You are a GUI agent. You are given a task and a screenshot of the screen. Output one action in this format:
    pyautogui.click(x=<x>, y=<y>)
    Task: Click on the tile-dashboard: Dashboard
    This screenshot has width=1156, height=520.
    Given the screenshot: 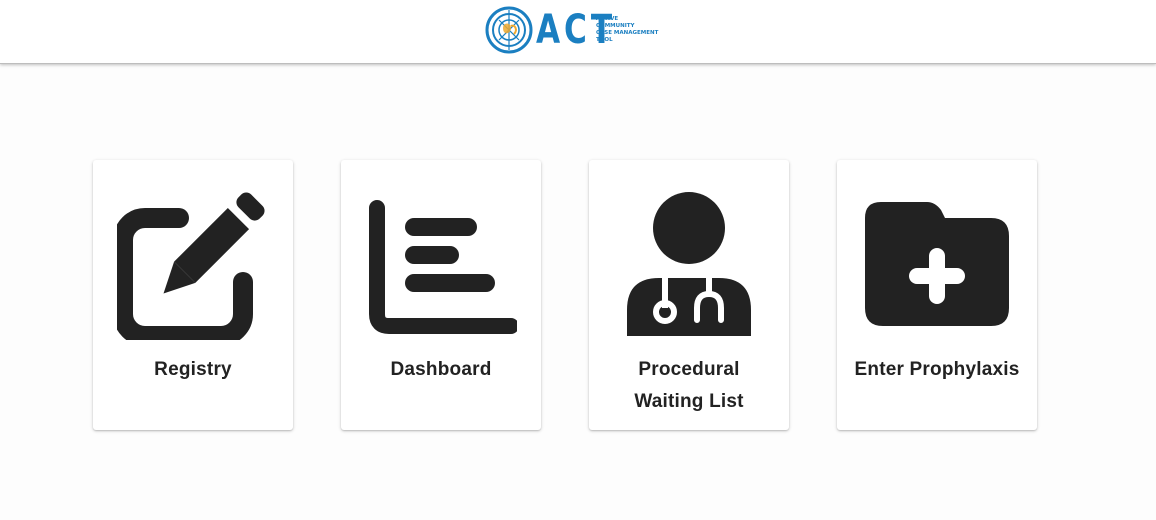 What is the action you would take?
    pyautogui.click(x=441, y=295)
    